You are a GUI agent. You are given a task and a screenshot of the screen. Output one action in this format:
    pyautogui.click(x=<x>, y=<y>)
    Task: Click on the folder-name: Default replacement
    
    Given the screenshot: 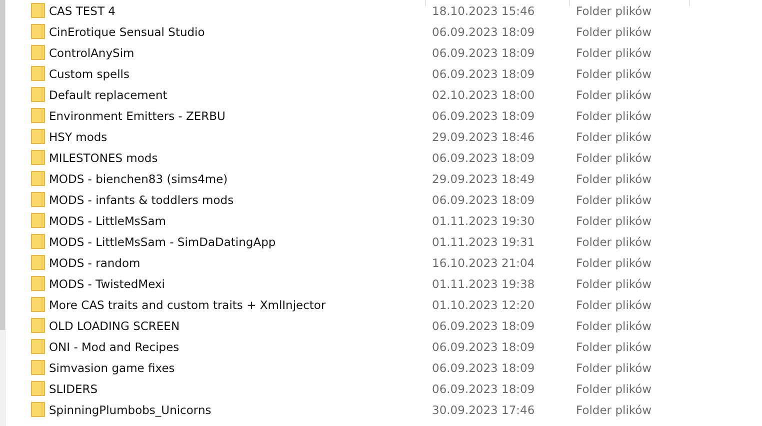 What is the action you would take?
    pyautogui.click(x=108, y=95)
    